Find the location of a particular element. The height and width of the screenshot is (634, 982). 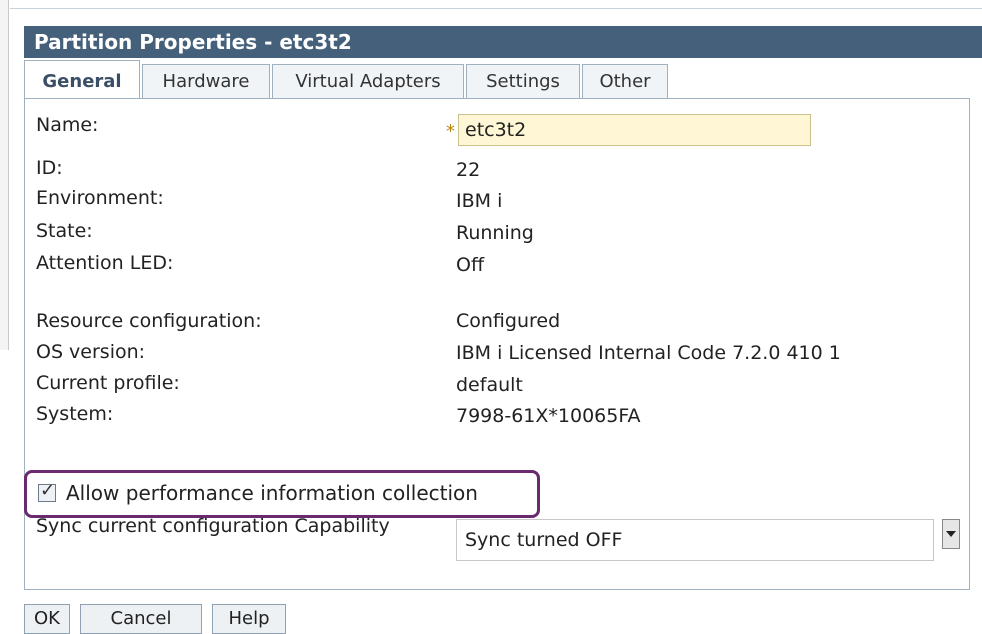

tab-general: General is located at coordinates (82, 80).